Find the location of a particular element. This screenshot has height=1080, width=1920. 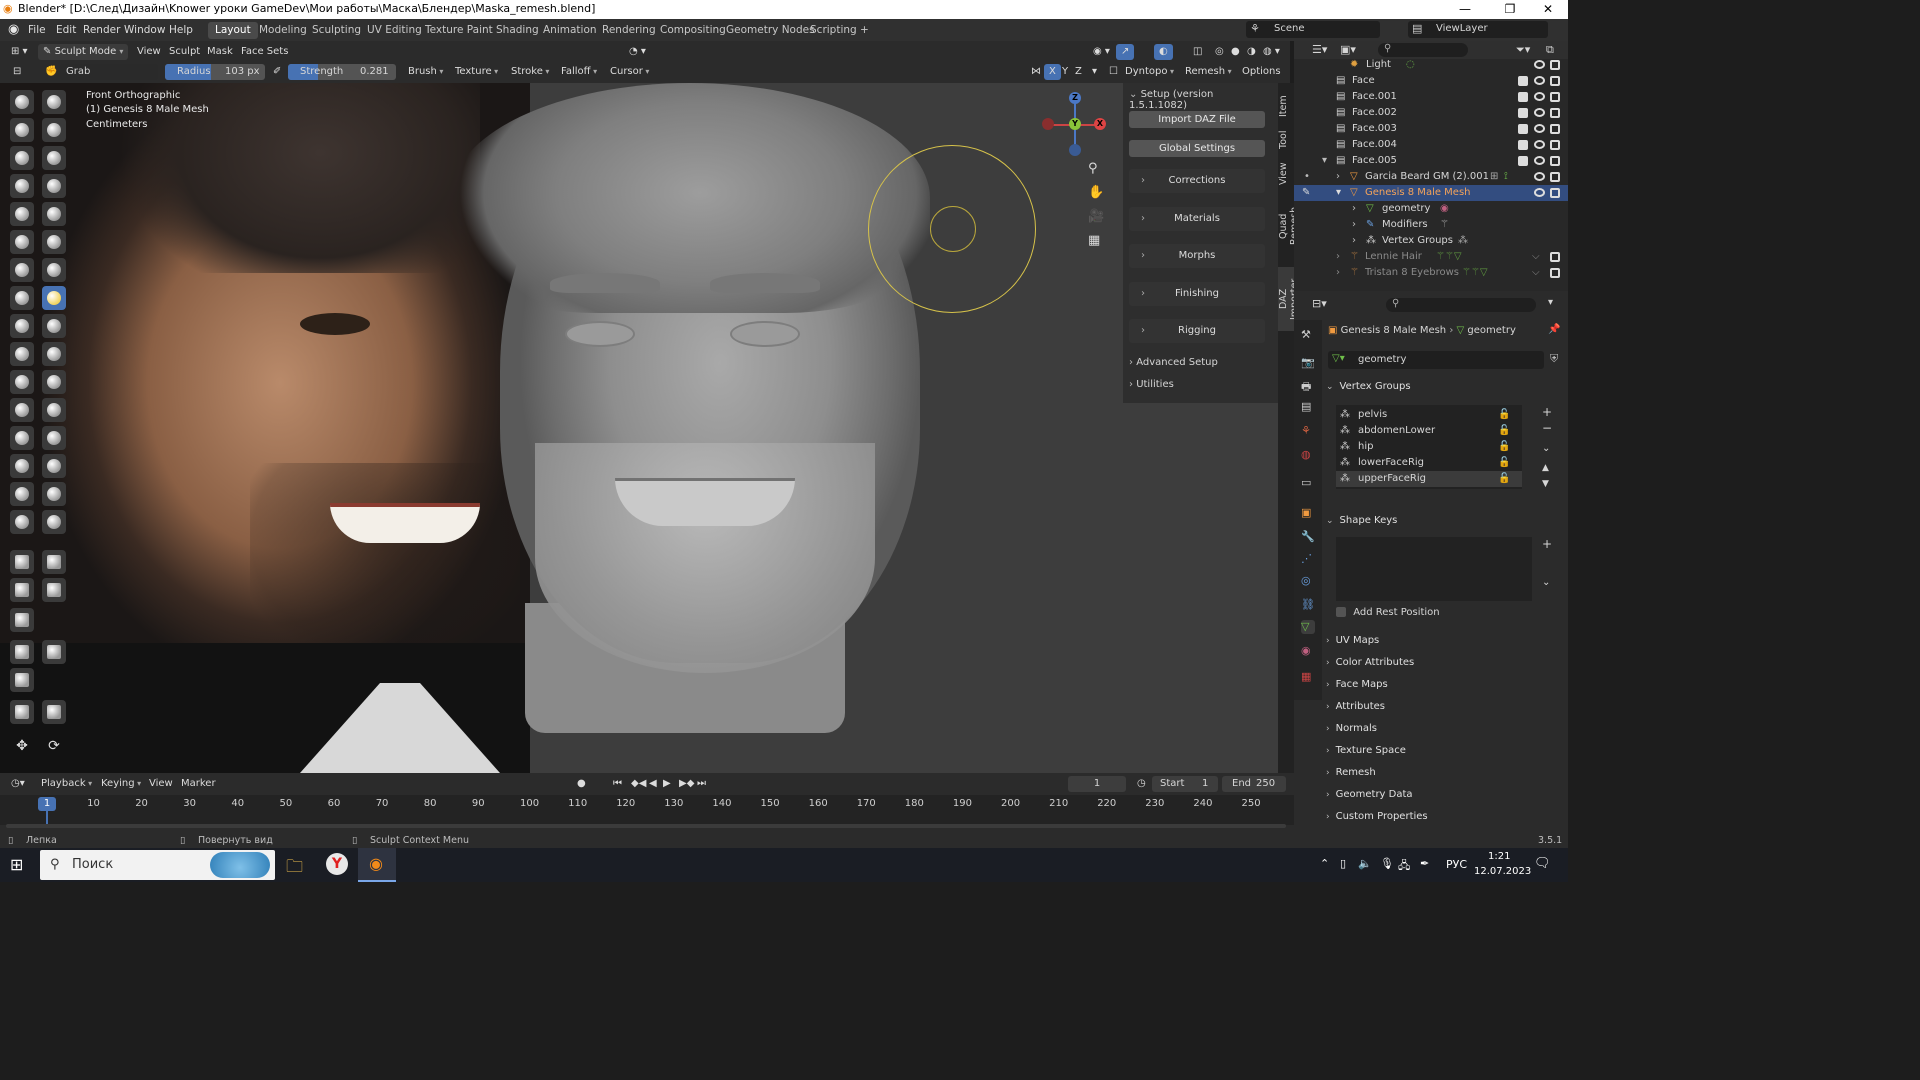

tool-color-filter-icon is located at coordinates (22, 680).